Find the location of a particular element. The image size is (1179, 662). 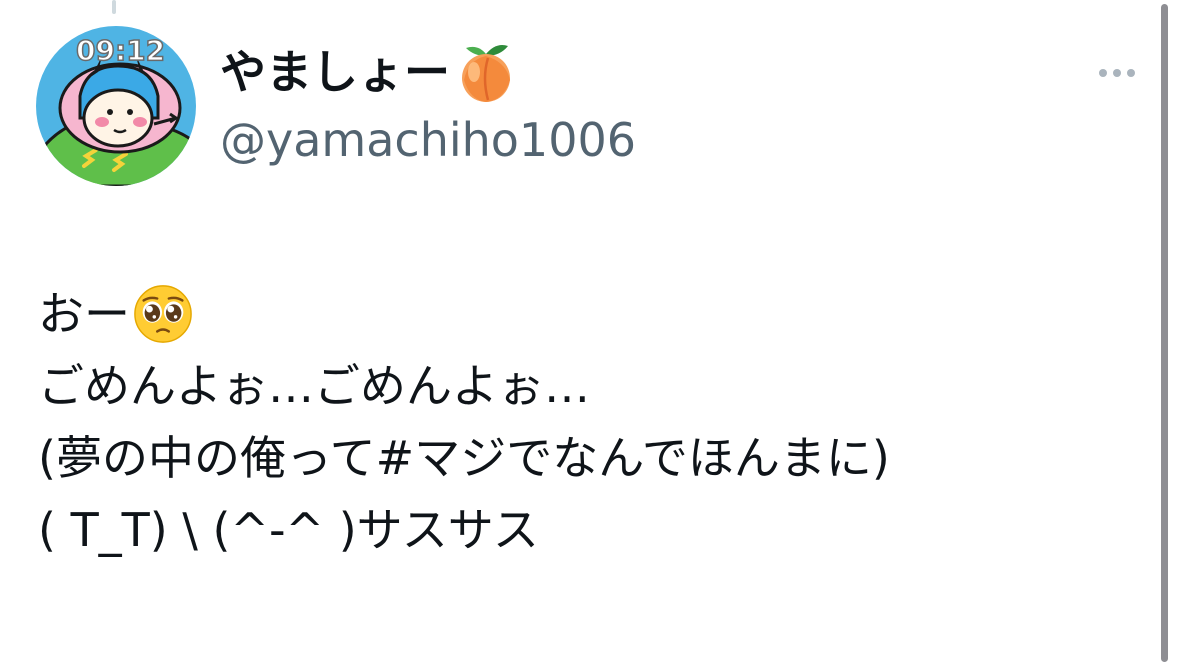

tweet-line-1-text: おー is located at coordinates (84, 314).